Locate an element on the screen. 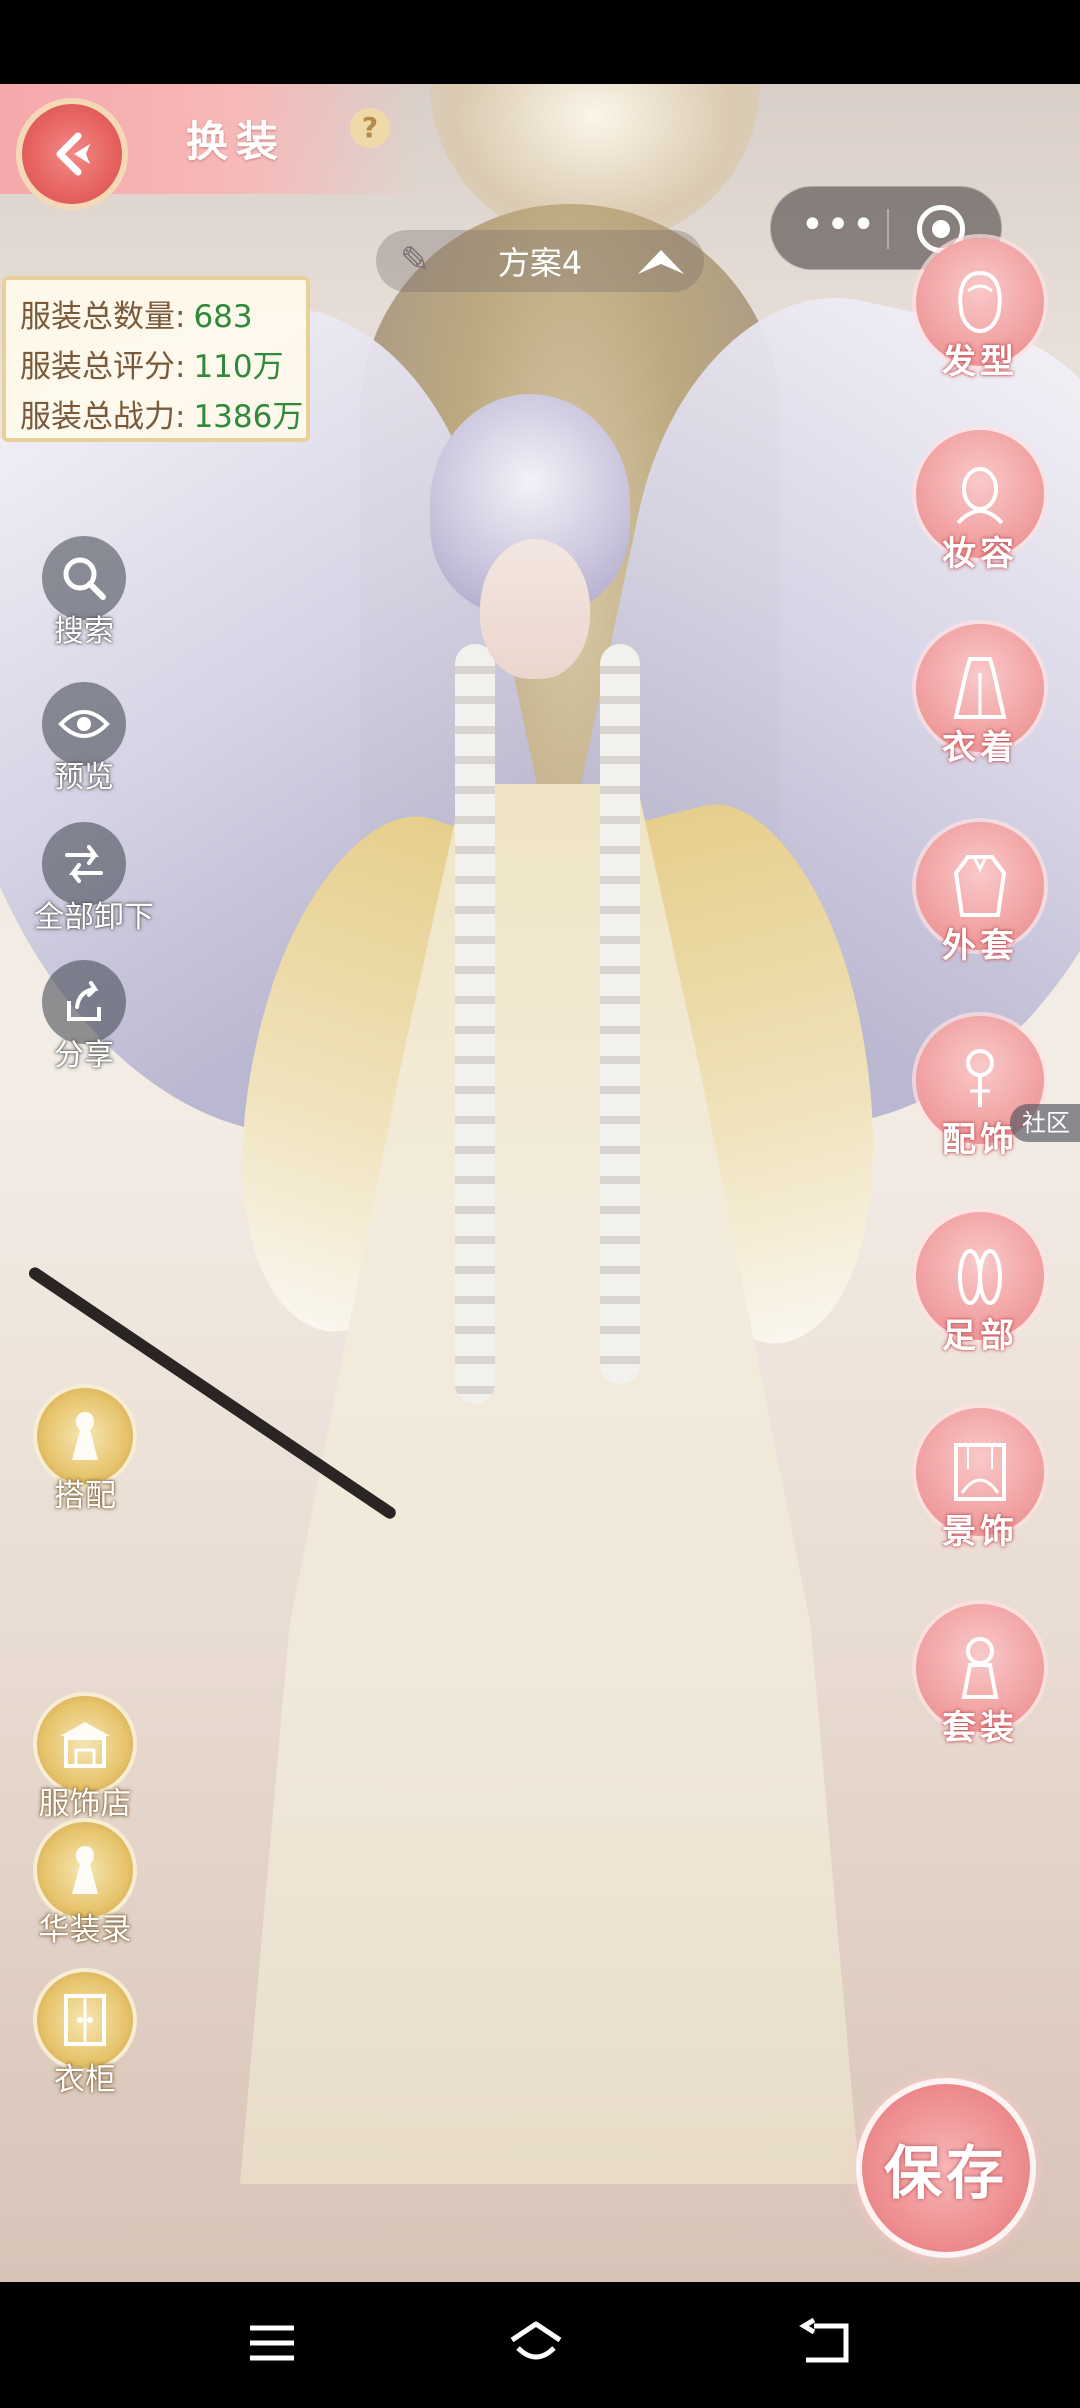  back-icon is located at coordinates (826, 2343).